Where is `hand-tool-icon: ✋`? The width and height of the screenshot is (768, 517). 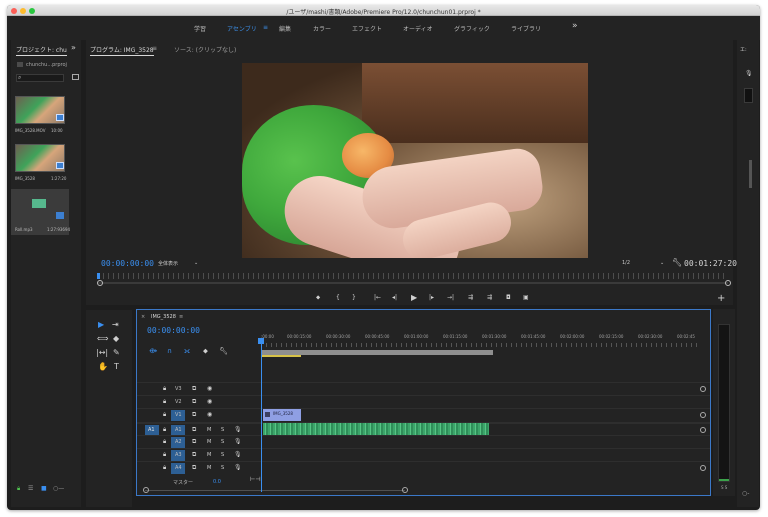 hand-tool-icon: ✋ is located at coordinates (103, 366).